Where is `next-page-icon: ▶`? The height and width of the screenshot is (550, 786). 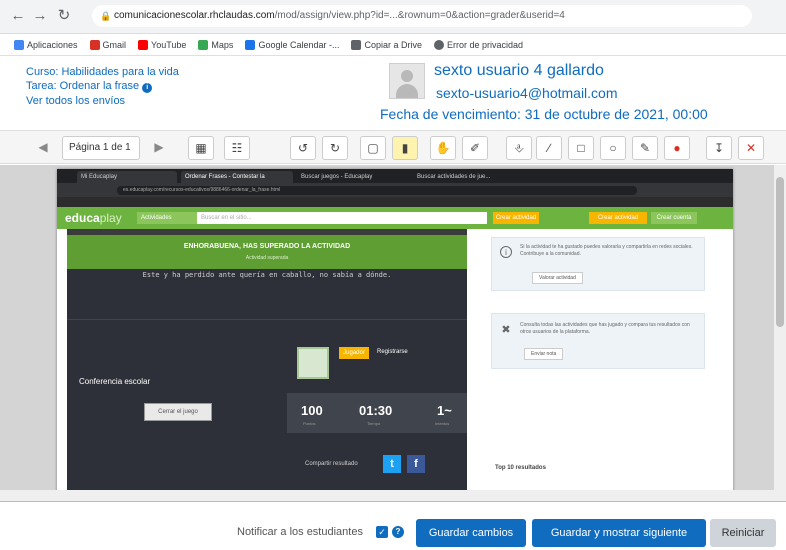 next-page-icon: ▶ is located at coordinates (159, 148).